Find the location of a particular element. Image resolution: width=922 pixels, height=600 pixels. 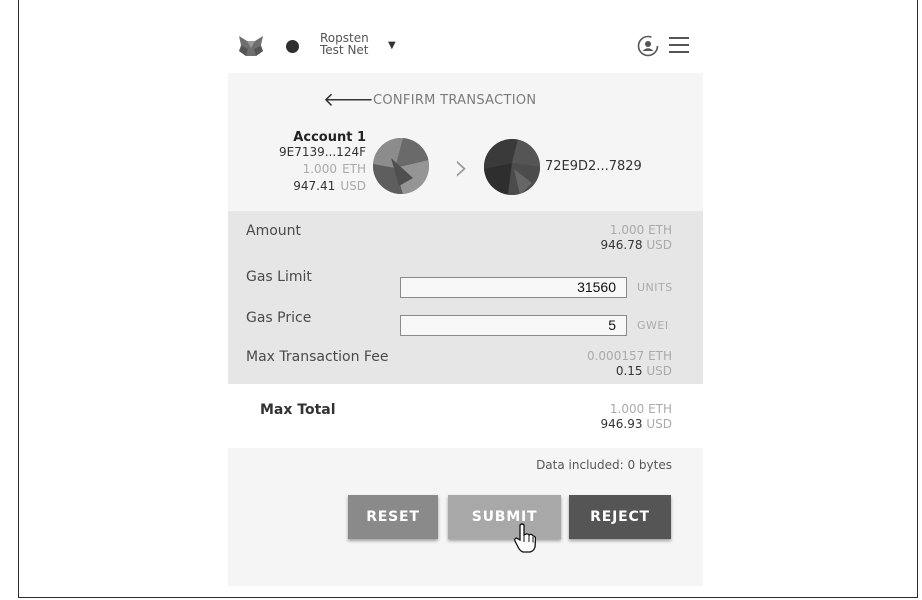

gas-limit-unit: UNITS is located at coordinates (655, 287).